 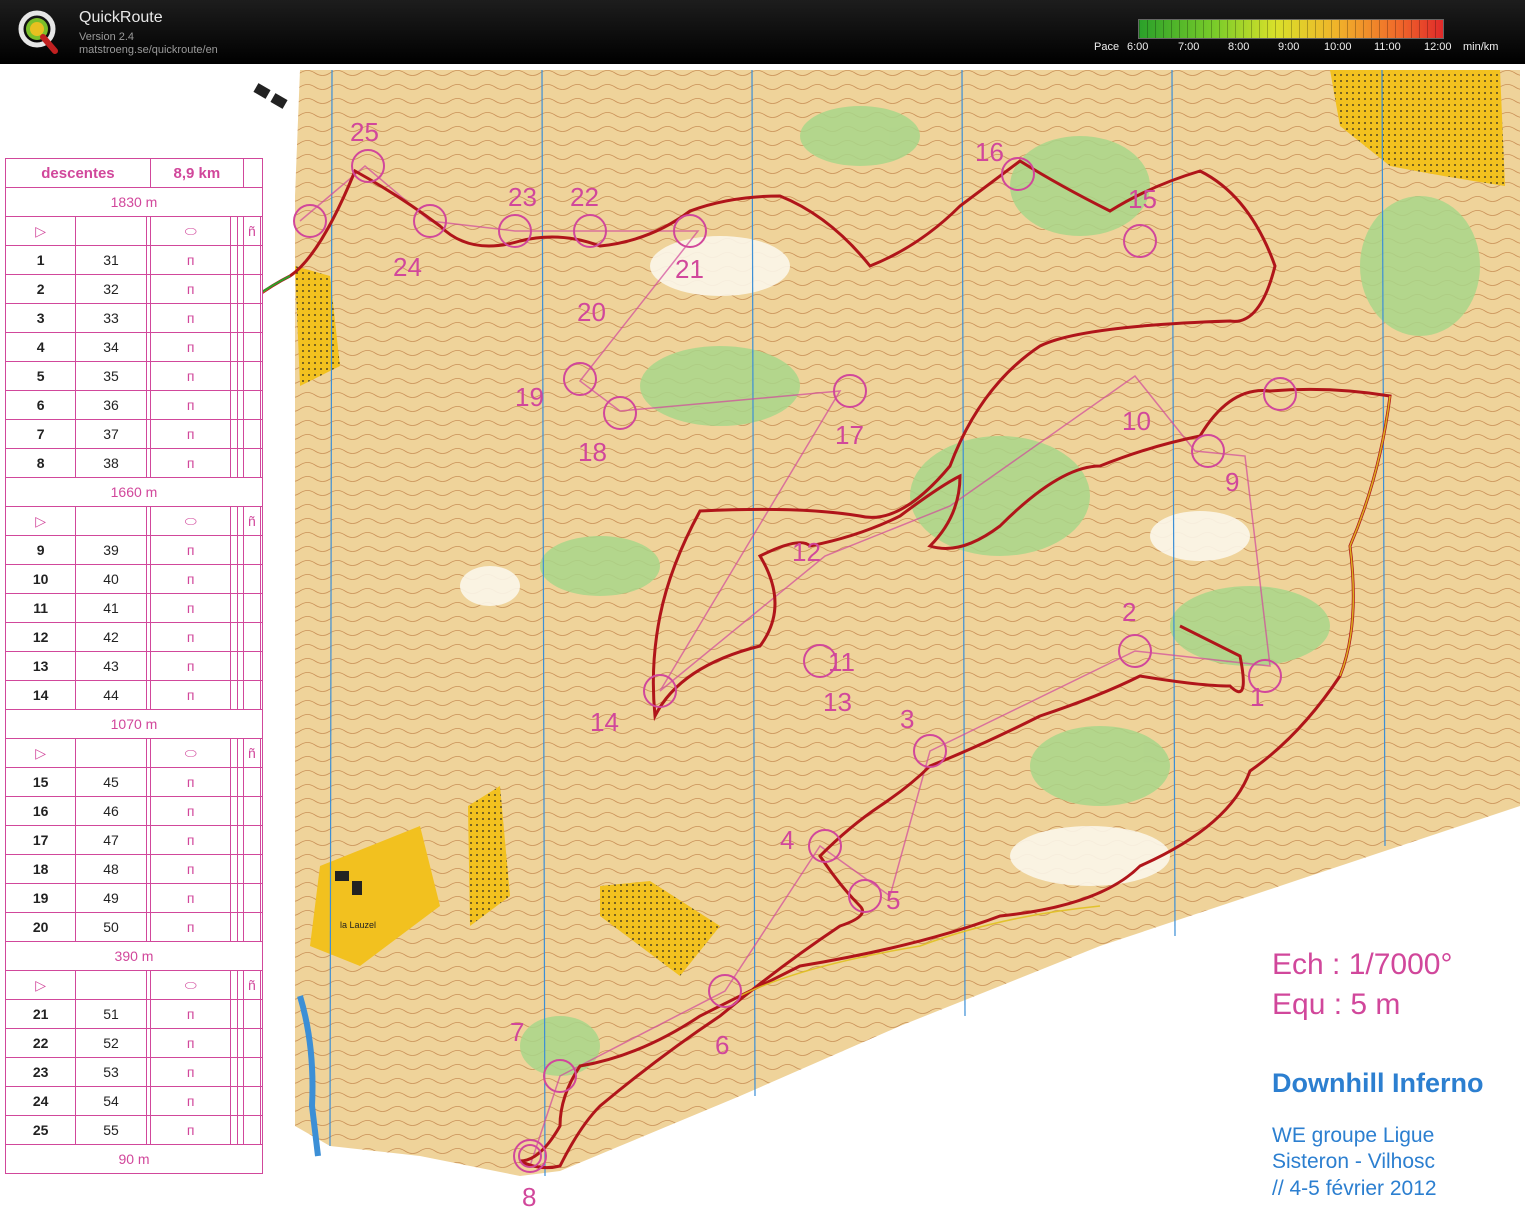 What do you see at coordinates (111, 318) in the screenshot?
I see `control-code: 33` at bounding box center [111, 318].